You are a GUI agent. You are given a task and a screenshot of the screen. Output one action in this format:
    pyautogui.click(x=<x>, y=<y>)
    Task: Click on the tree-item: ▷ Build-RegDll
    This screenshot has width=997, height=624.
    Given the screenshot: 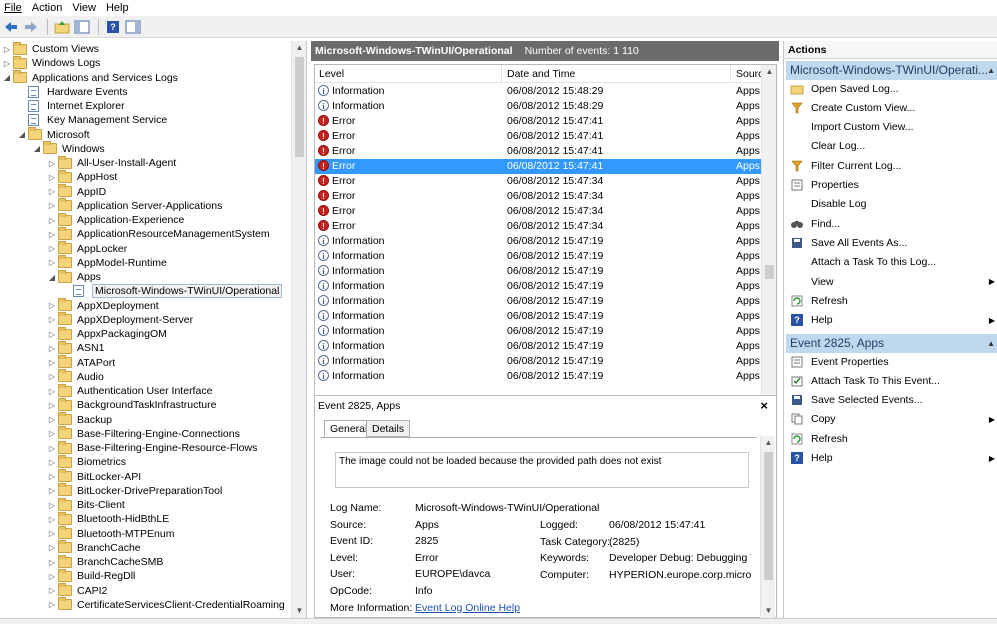 What is the action you would take?
    pyautogui.click(x=91, y=575)
    